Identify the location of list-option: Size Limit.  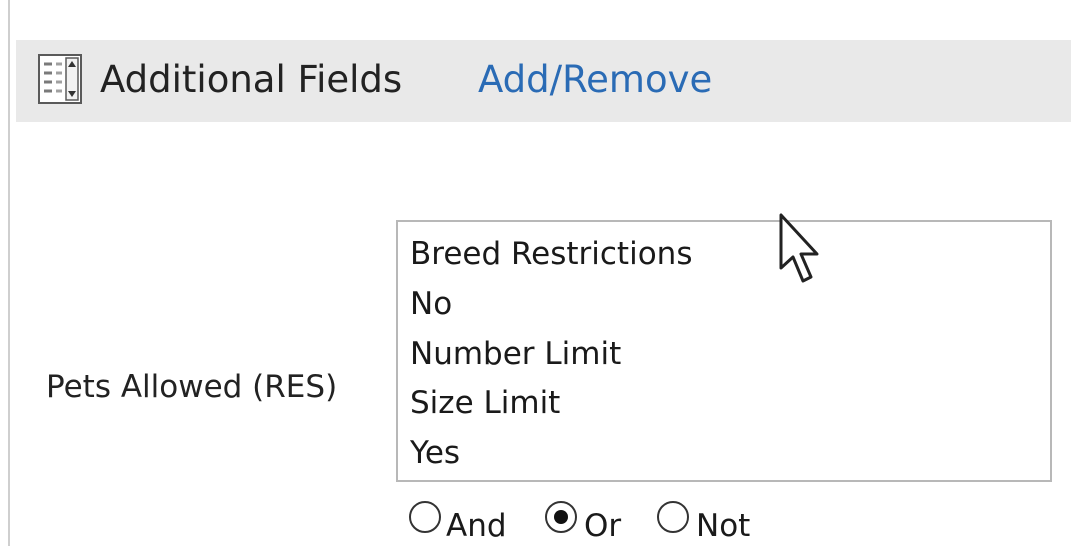
(485, 403).